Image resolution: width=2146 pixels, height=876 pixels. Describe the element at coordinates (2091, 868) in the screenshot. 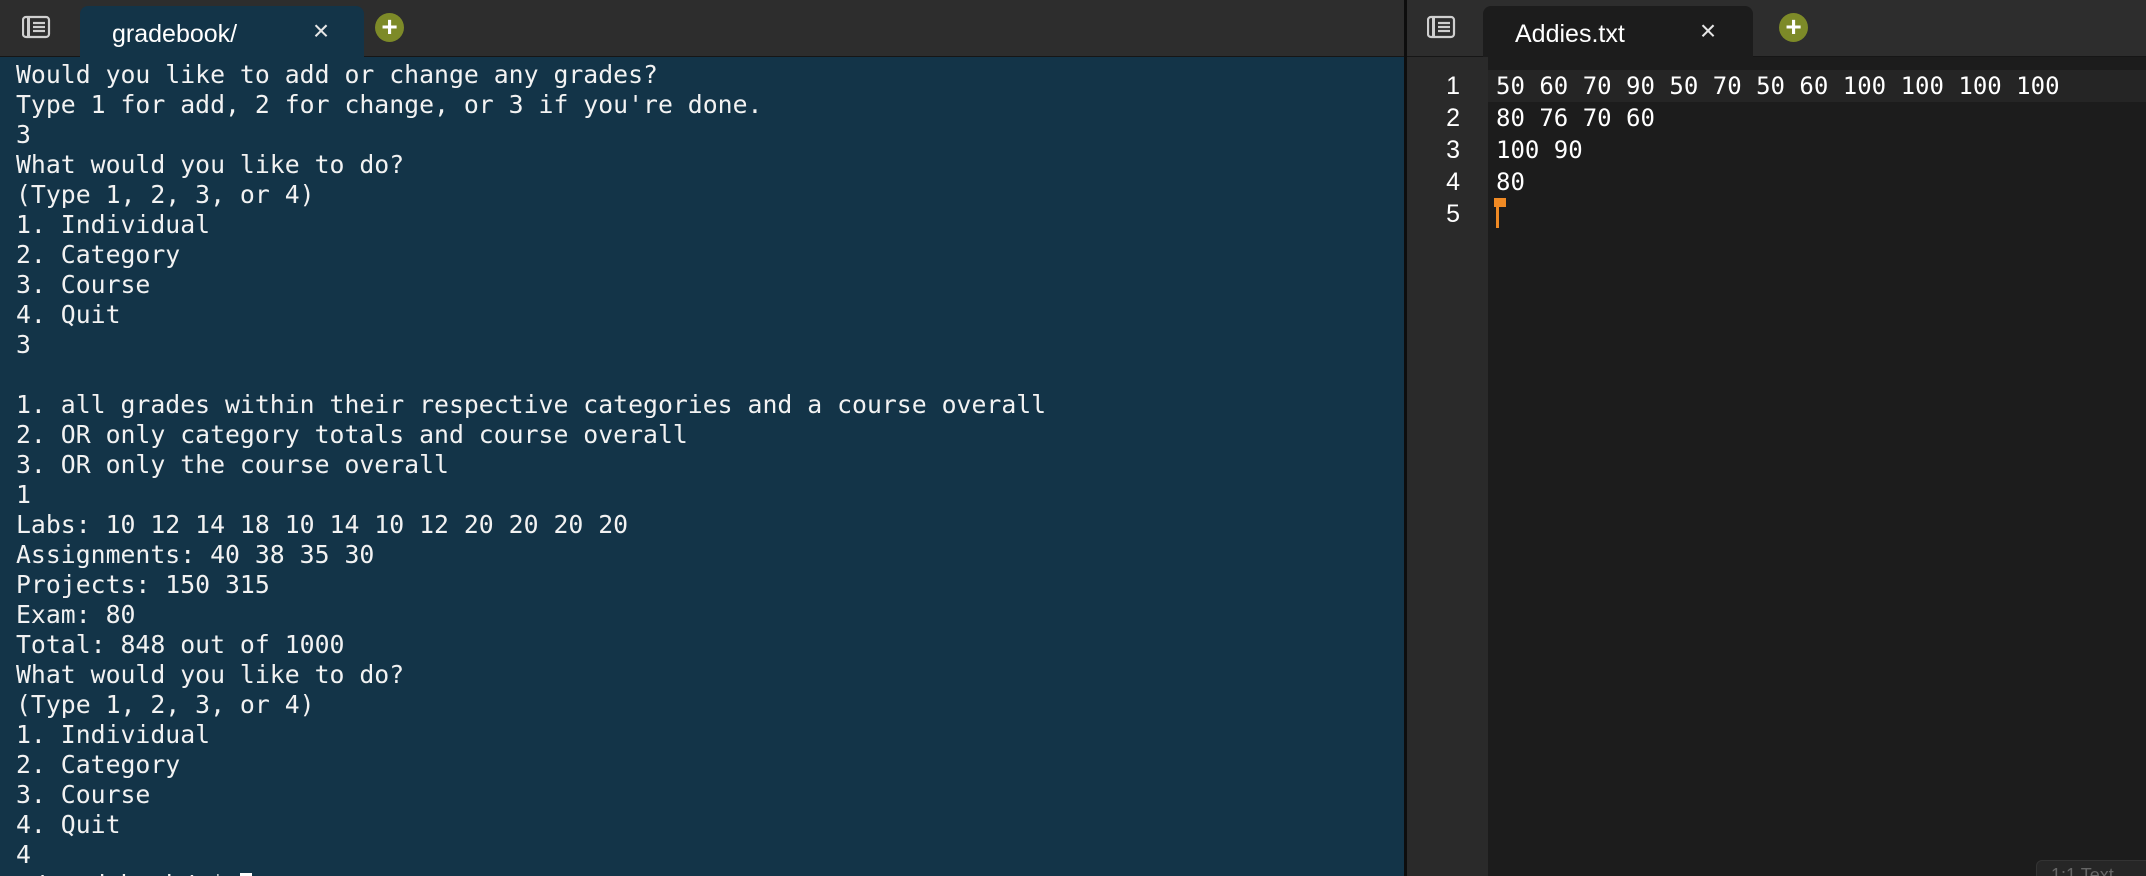

I see `status-indicator: 1:1 Text` at that location.